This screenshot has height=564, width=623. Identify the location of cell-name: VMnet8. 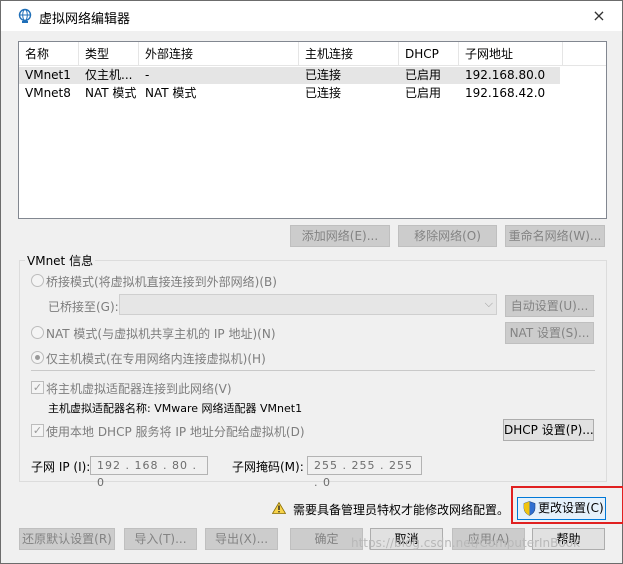
(48, 93).